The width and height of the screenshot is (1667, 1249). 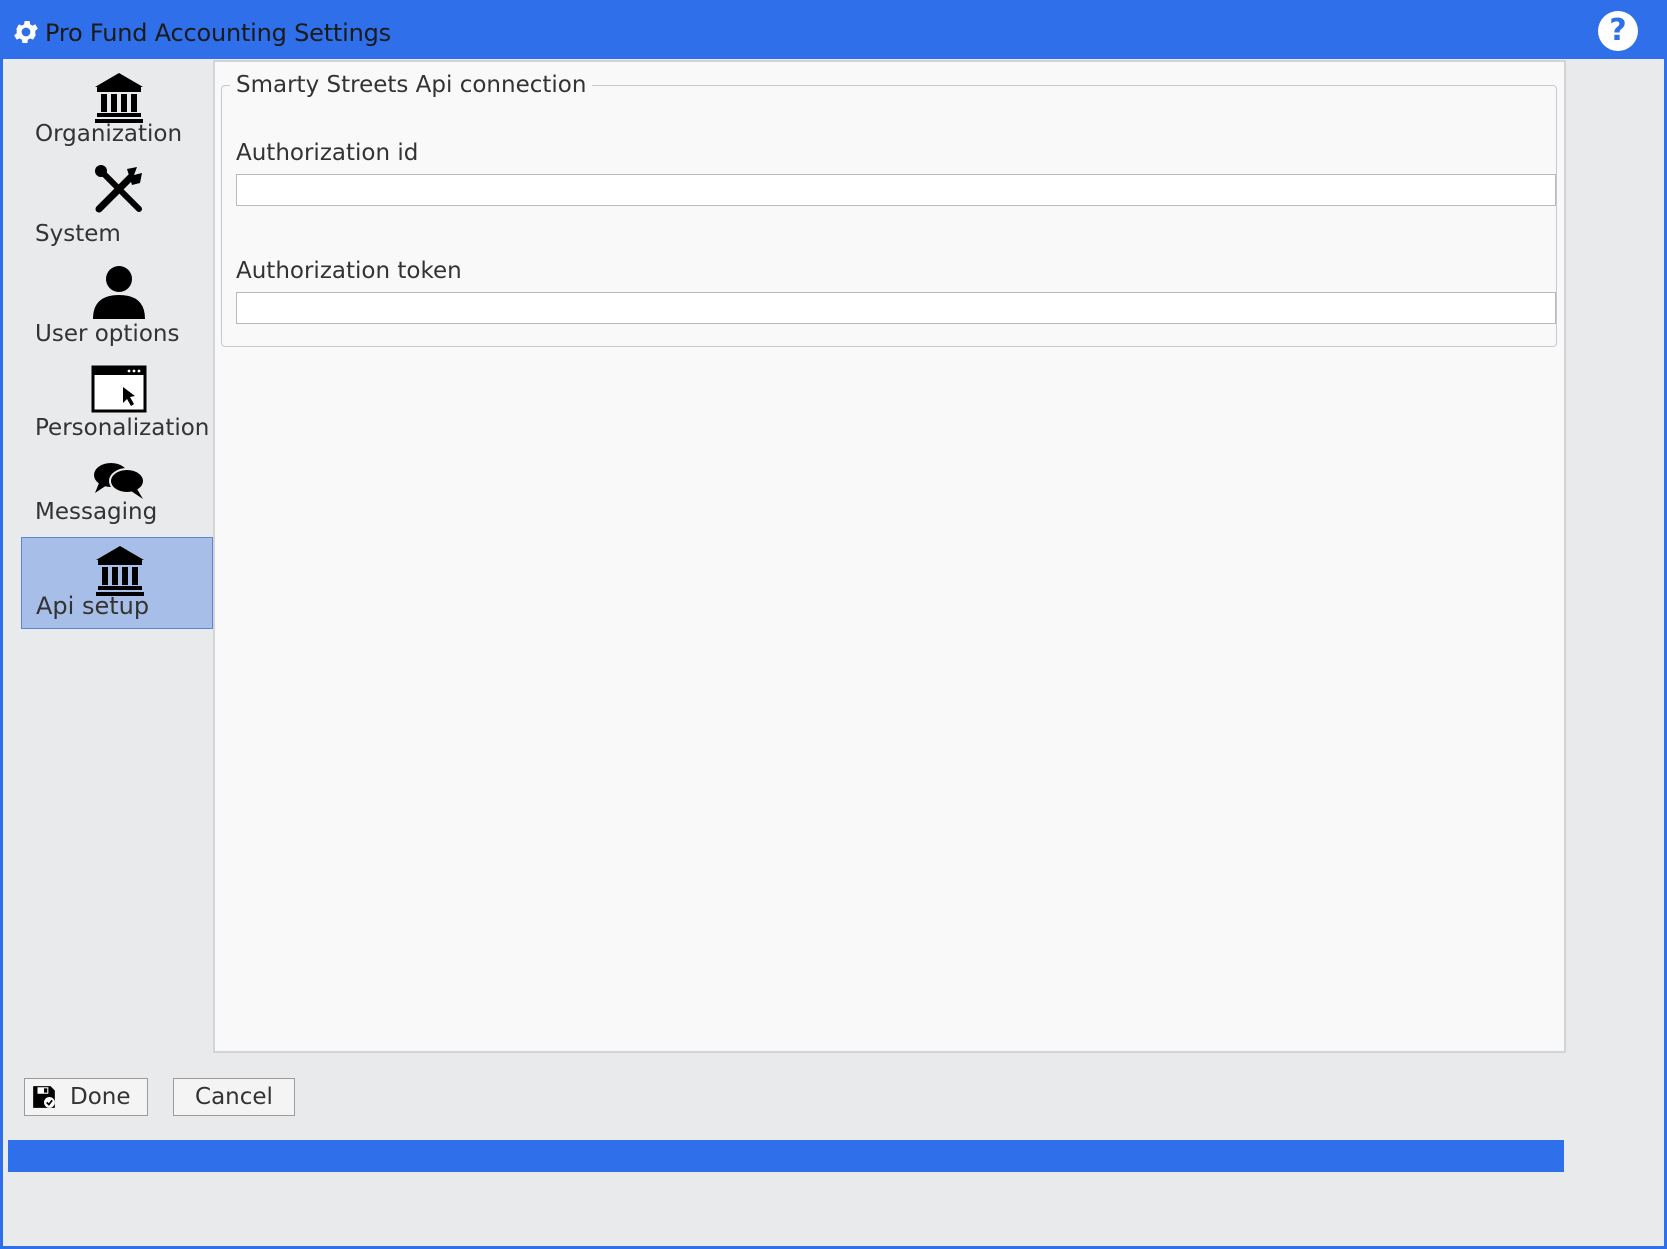 What do you see at coordinates (100, 1097) in the screenshot?
I see `done-label: Done` at bounding box center [100, 1097].